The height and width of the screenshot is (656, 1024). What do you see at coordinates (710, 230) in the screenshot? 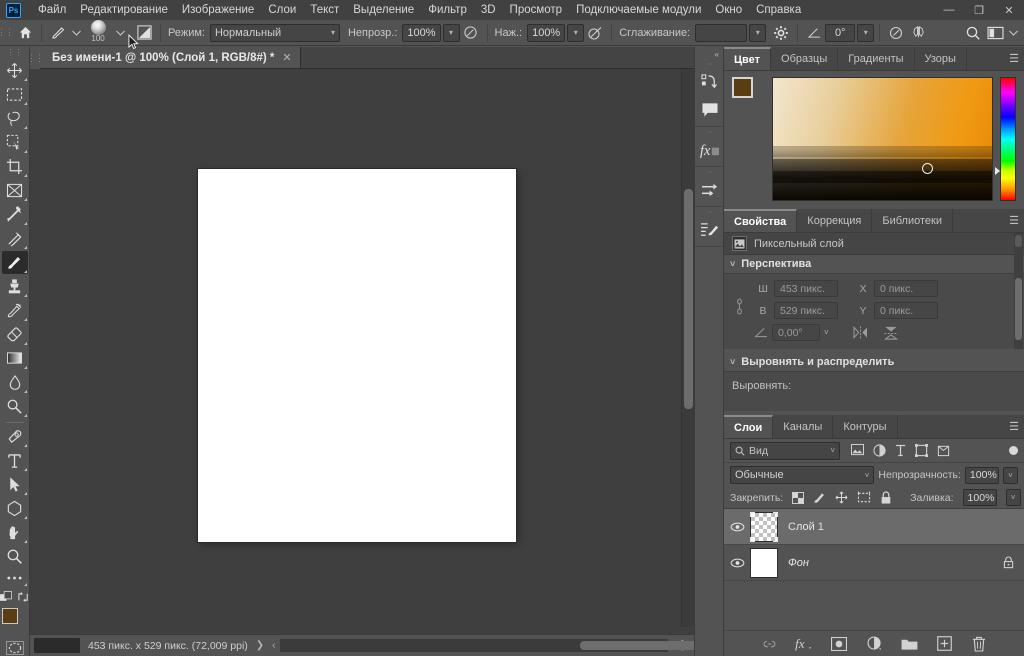
I see `brush-settings-icon` at bounding box center [710, 230].